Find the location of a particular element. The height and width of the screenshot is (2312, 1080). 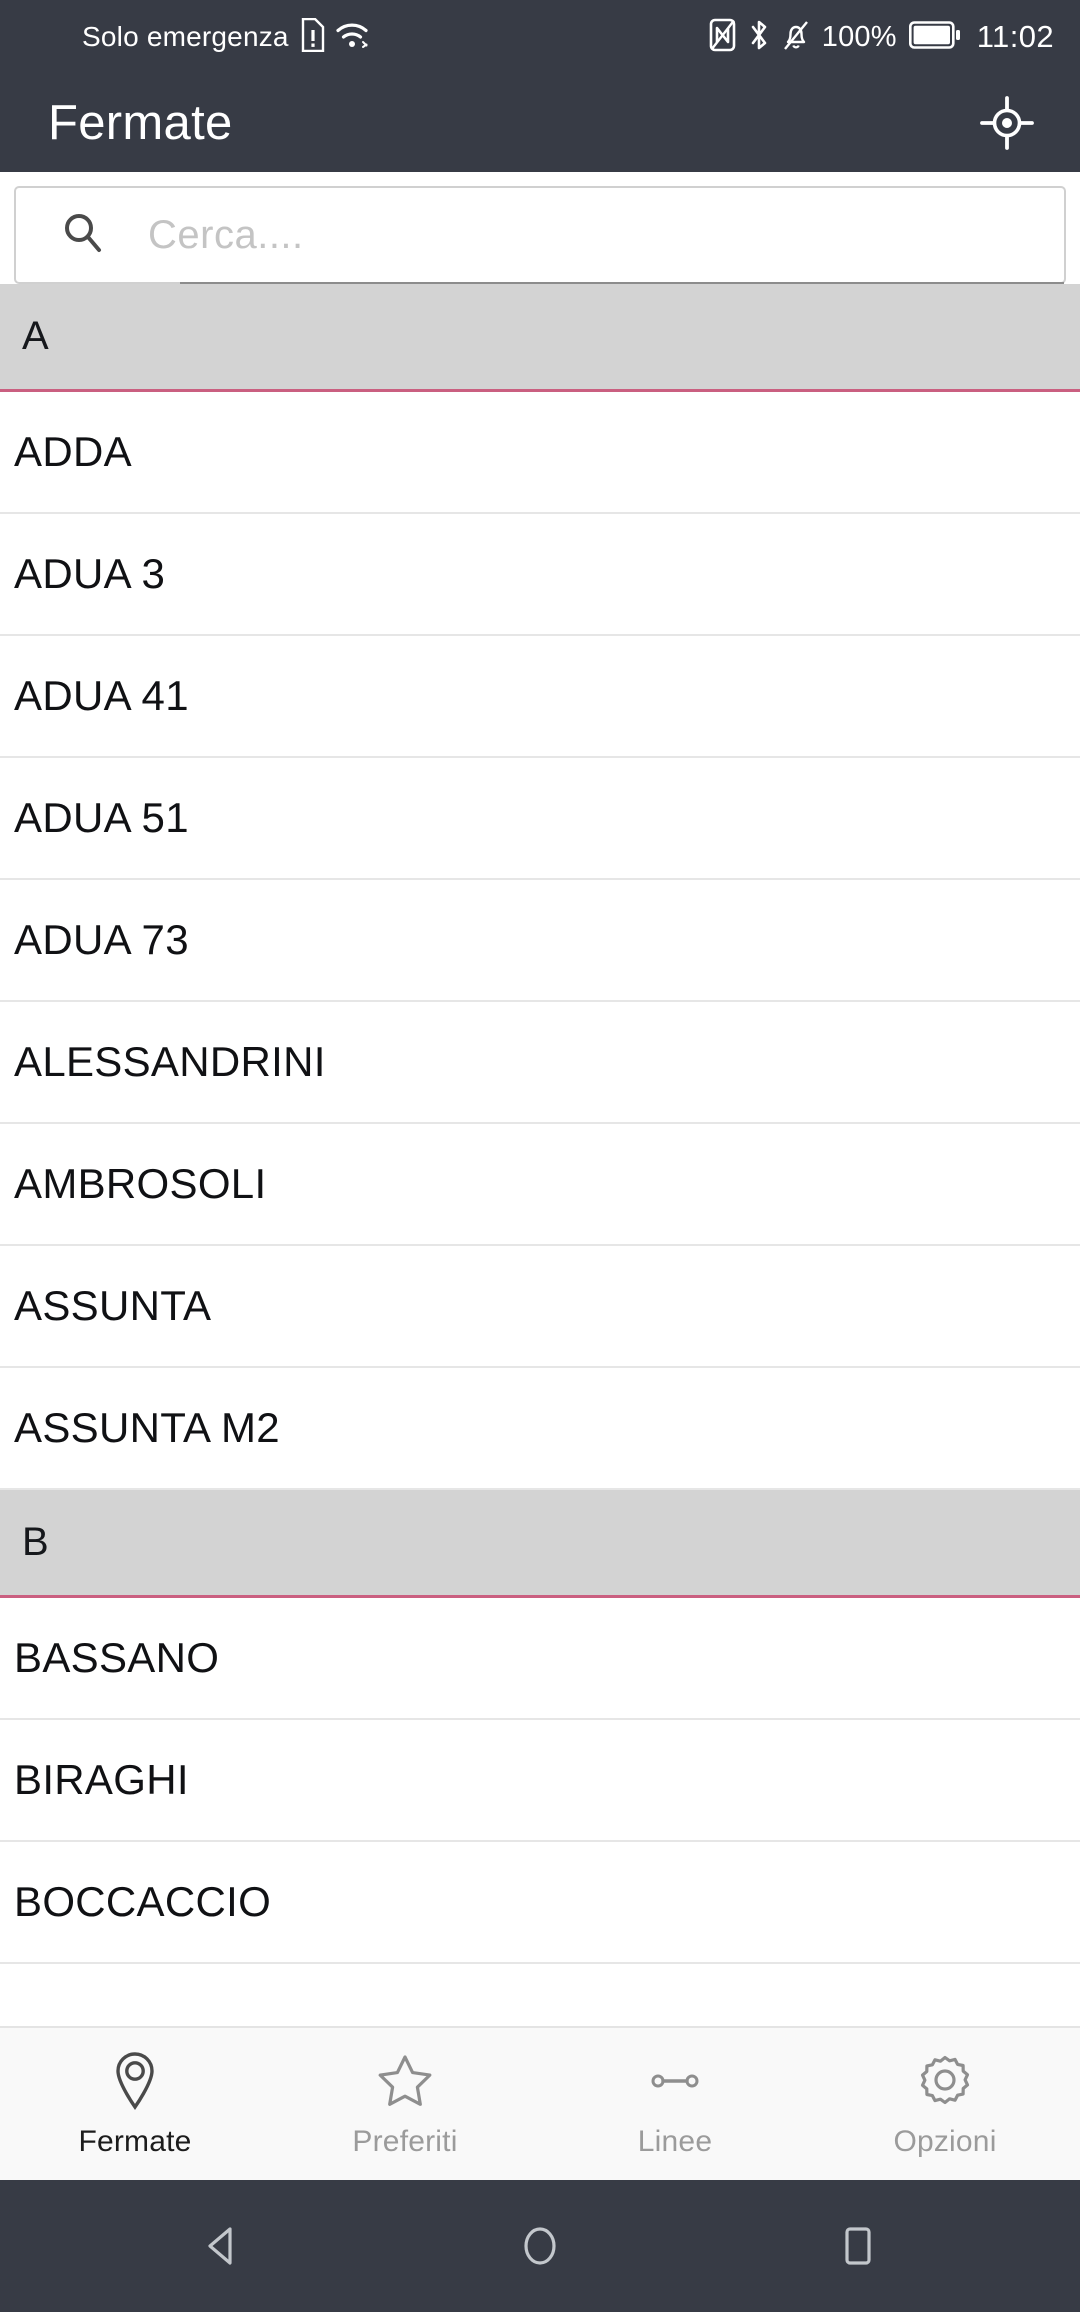

list-item: ADDA is located at coordinates (540, 453).